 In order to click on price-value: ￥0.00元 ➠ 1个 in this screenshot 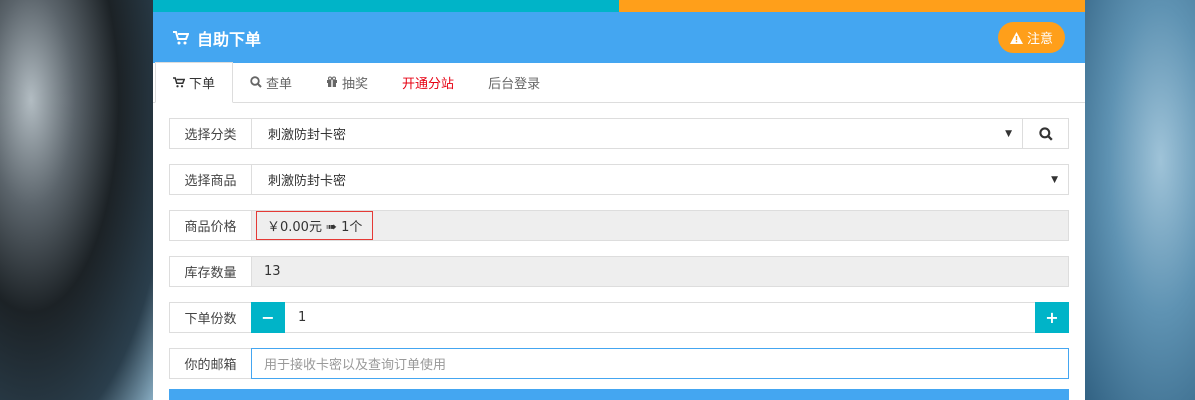, I will do `click(315, 227)`.